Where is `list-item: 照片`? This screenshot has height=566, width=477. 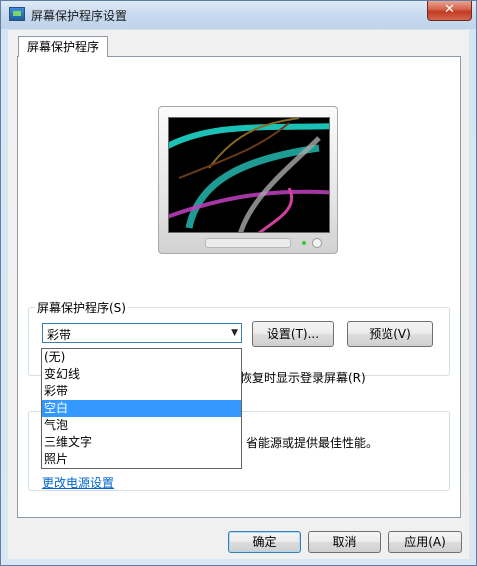
list-item: 照片 is located at coordinates (141, 459).